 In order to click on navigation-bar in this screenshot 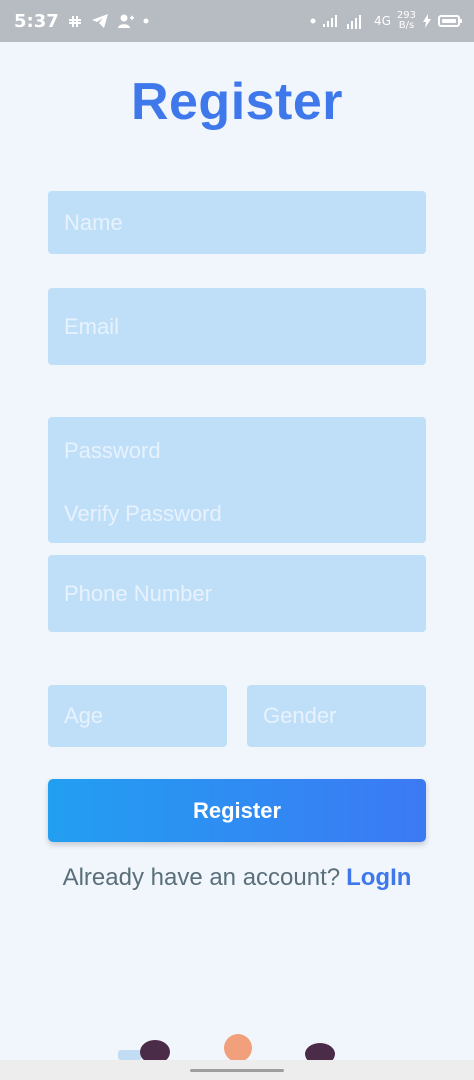, I will do `click(237, 1070)`.